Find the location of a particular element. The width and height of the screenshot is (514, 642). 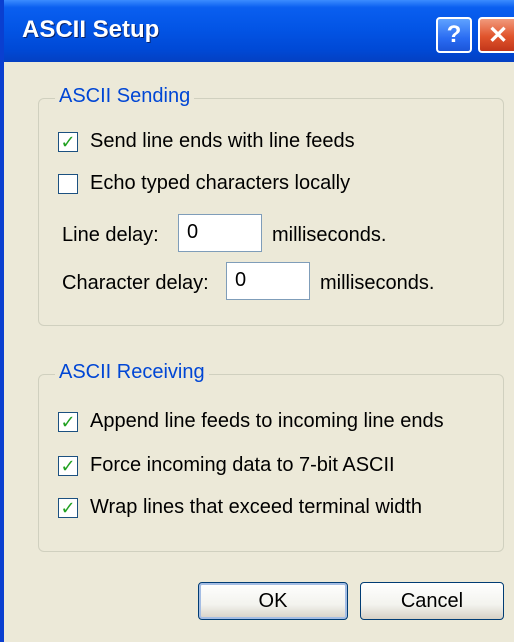

window-title: ASCII Setup is located at coordinates (91, 29).